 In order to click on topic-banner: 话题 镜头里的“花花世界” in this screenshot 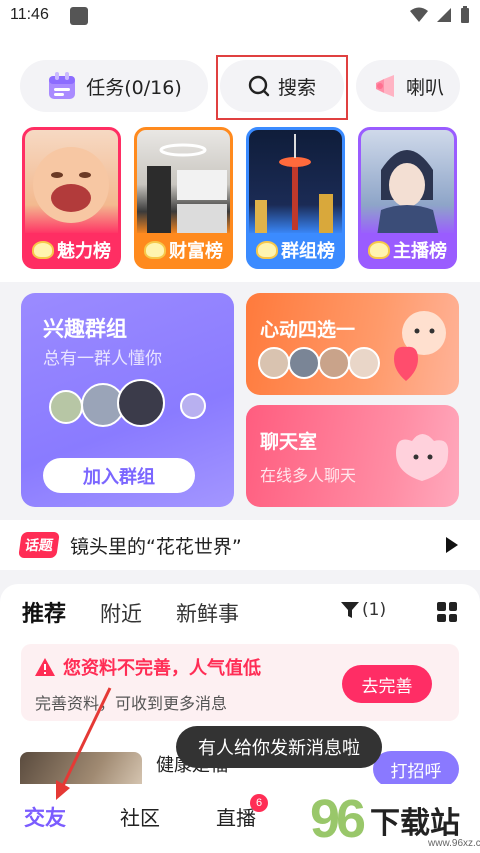, I will do `click(240, 545)`.